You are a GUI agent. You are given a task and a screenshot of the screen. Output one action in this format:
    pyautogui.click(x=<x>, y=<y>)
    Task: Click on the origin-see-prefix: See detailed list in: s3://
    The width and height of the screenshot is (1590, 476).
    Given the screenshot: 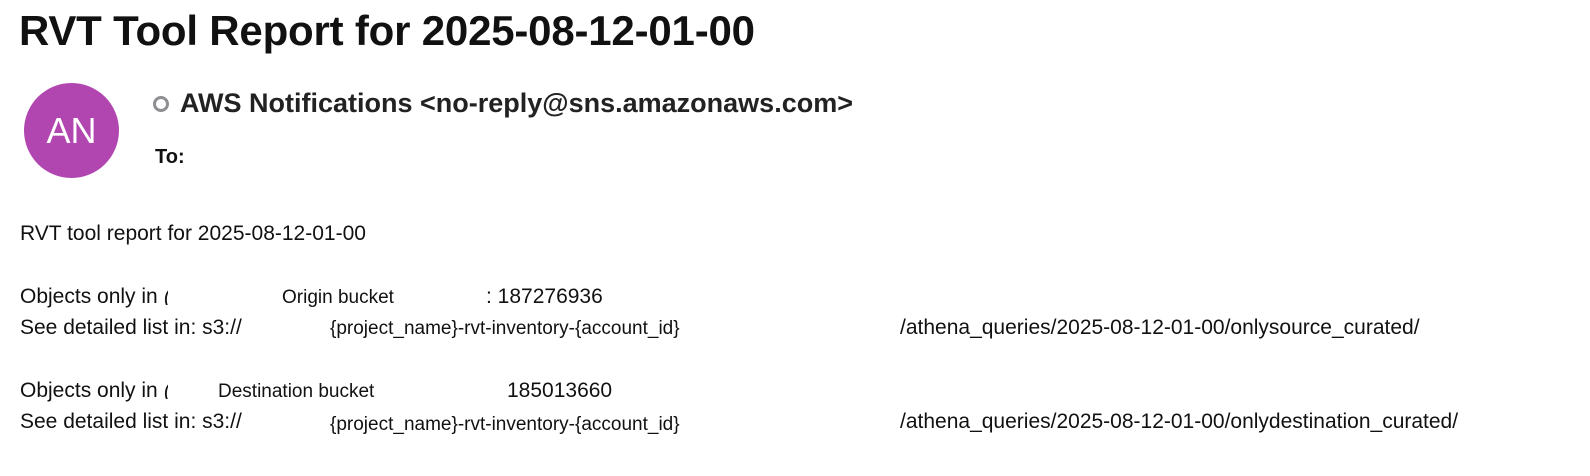 What is the action you would take?
    pyautogui.click(x=131, y=327)
    